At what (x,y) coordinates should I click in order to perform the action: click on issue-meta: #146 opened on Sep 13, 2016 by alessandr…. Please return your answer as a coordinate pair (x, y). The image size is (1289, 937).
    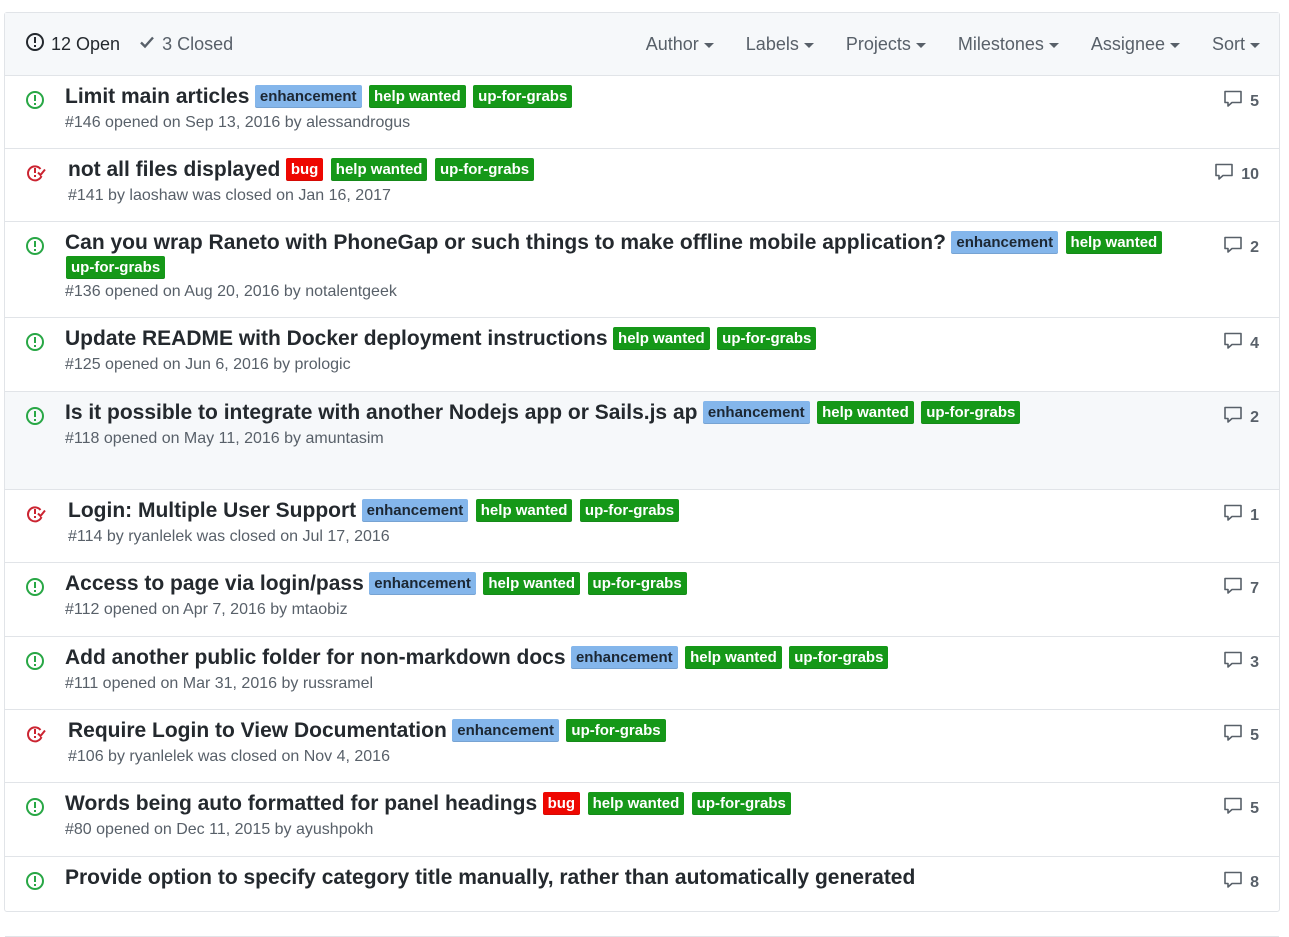
    Looking at the image, I should click on (238, 122).